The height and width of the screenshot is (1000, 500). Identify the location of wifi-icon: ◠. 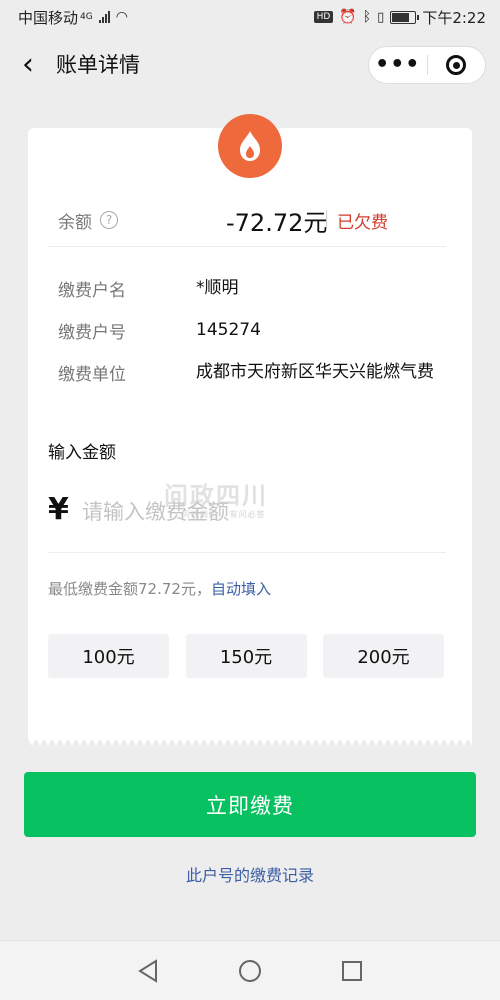
(121, 17).